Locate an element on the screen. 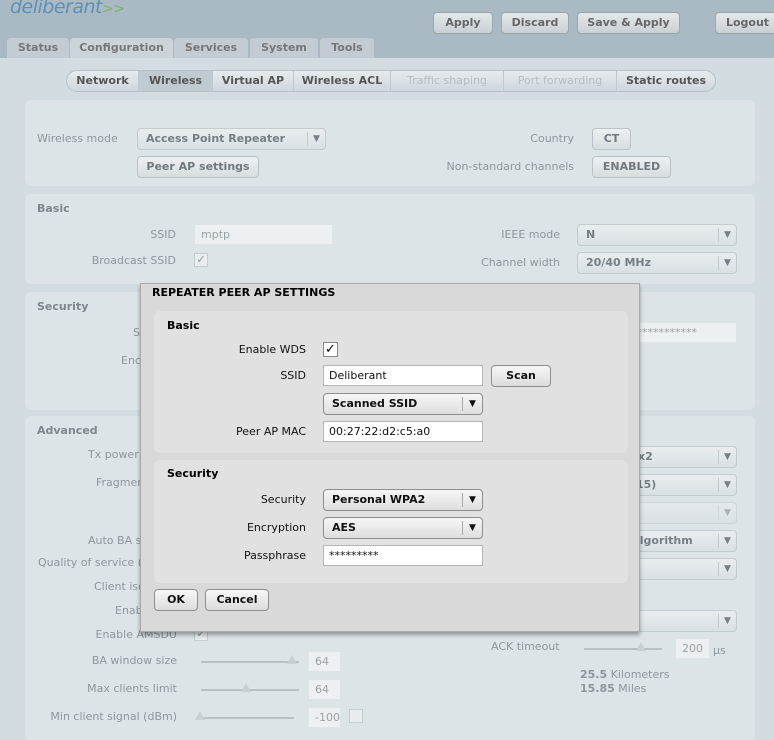 The width and height of the screenshot is (774, 740). peer-ap-mac-label: Peer AP MAC is located at coordinates (271, 431).